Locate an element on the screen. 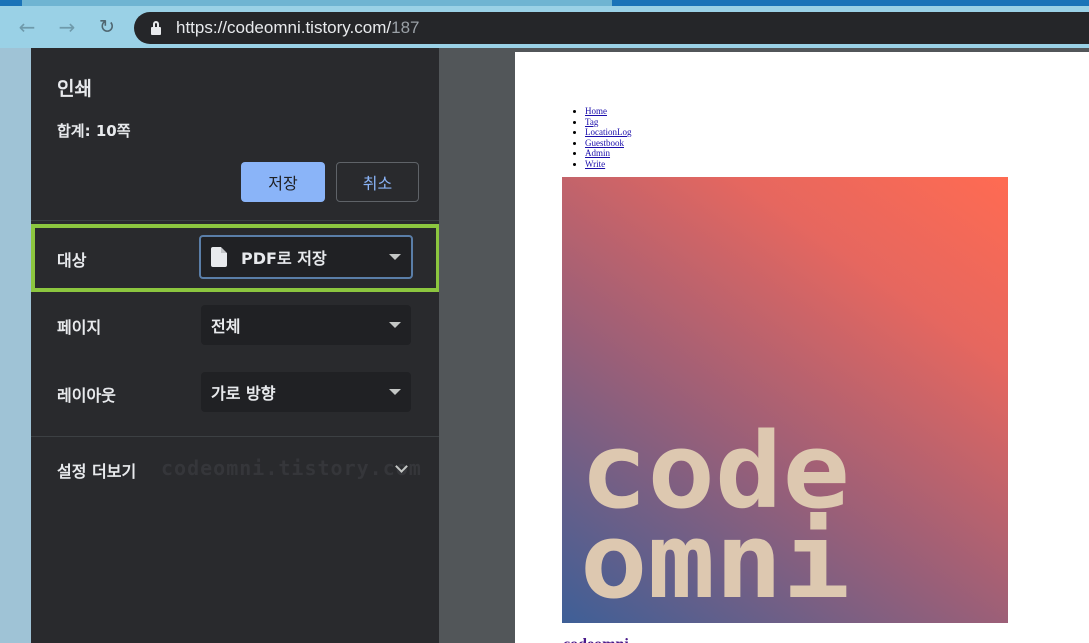  destination-label: 대상 is located at coordinates (72, 260).